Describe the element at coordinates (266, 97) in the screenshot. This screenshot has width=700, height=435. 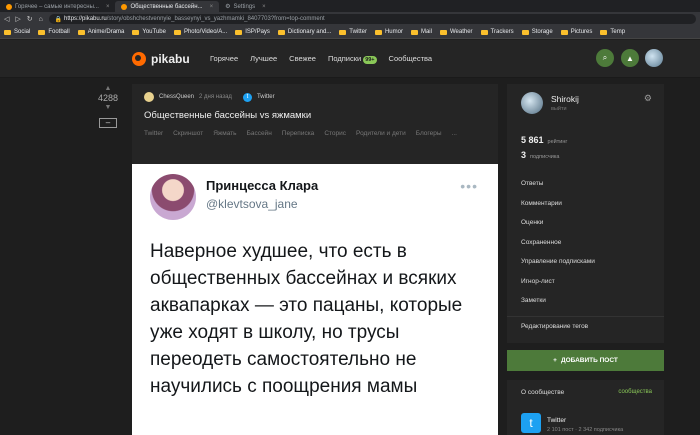
I see `post-source: Twitter` at that location.